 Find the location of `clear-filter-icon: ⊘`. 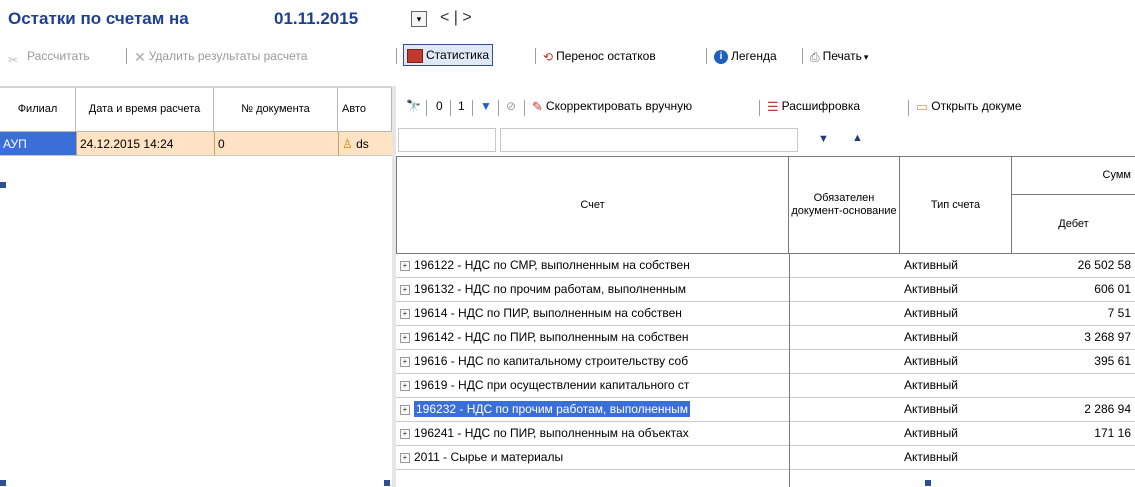

clear-filter-icon: ⊘ is located at coordinates (511, 106).